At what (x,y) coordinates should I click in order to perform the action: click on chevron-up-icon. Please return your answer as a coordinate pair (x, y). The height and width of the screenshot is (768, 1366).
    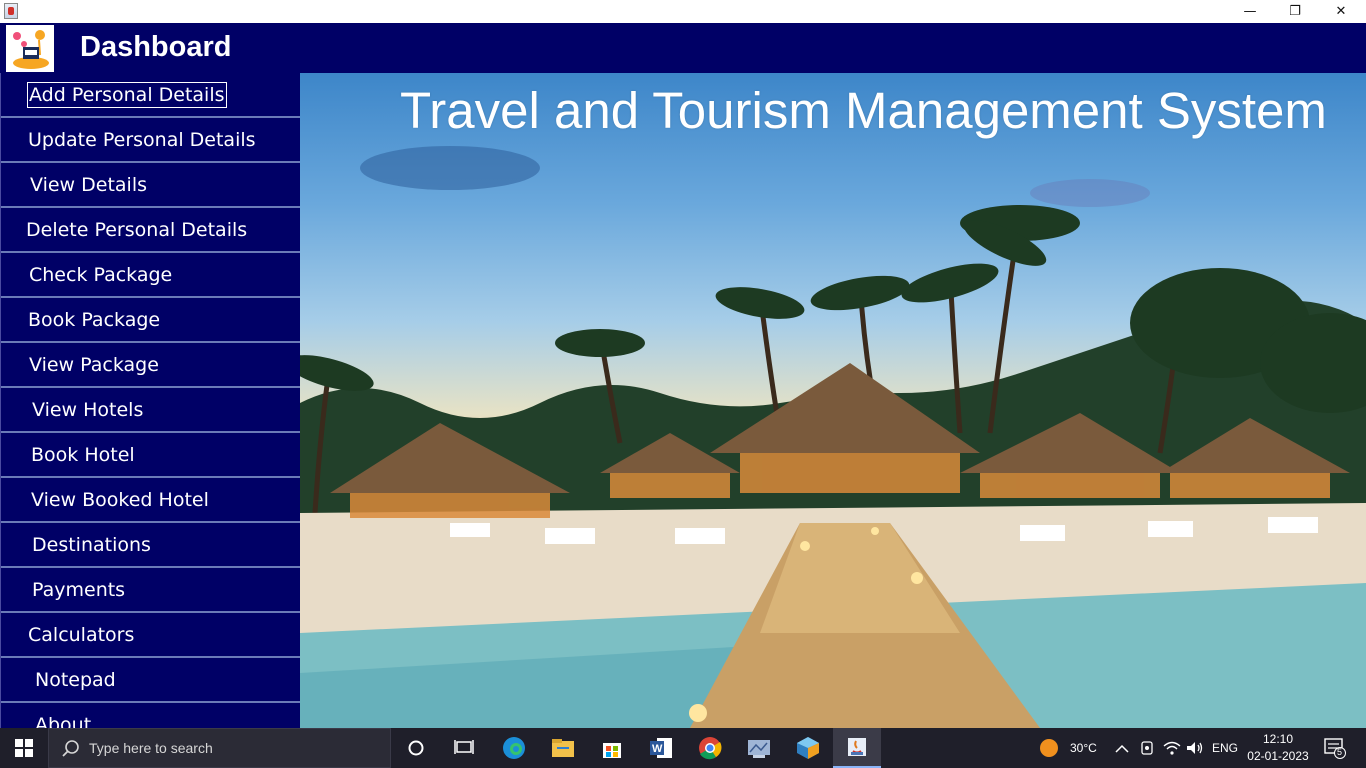
    Looking at the image, I should click on (1122, 748).